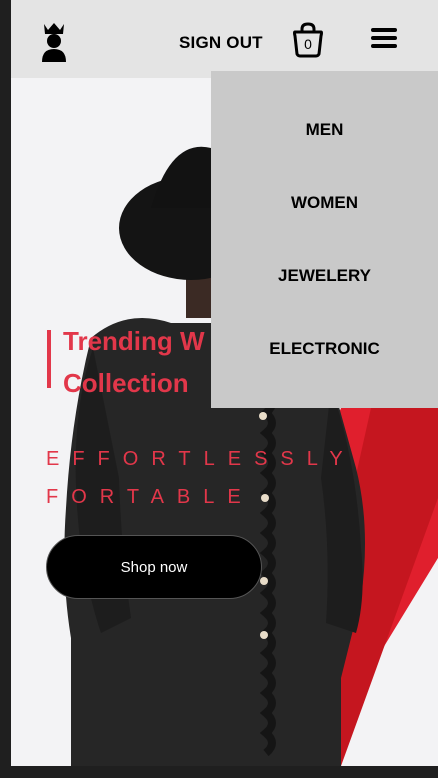  I want to click on menu-item-men: MEN, so click(324, 130).